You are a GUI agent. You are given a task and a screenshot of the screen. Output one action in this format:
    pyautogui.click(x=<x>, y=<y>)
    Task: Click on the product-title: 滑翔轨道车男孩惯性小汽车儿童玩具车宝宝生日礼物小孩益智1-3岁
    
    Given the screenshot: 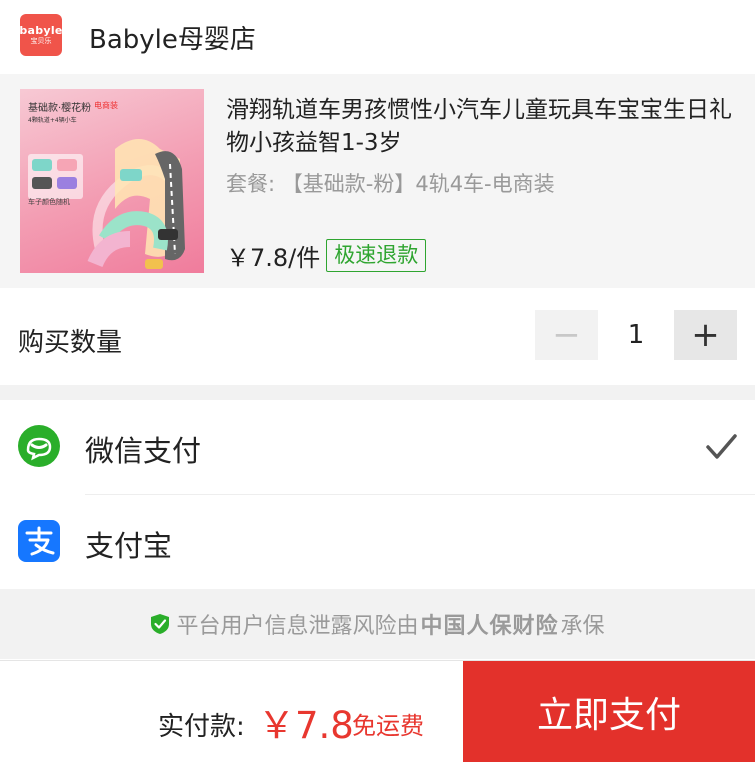 What is the action you would take?
    pyautogui.click(x=483, y=127)
    